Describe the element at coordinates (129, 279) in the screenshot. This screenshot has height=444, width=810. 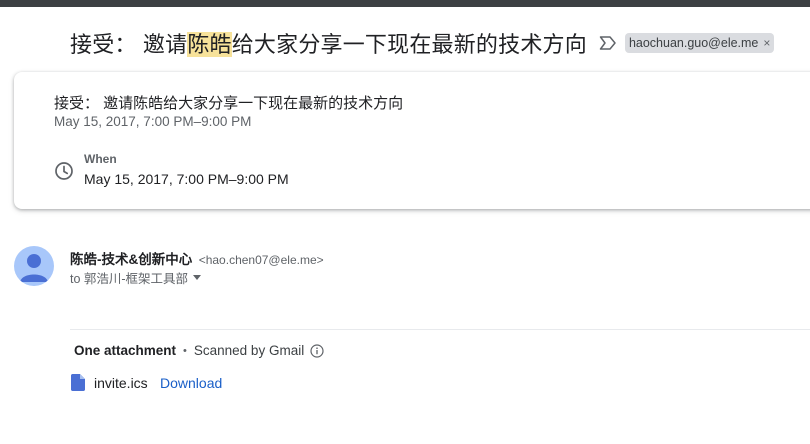
I see `recipient-text: to 郭浩川-框架工具部` at that location.